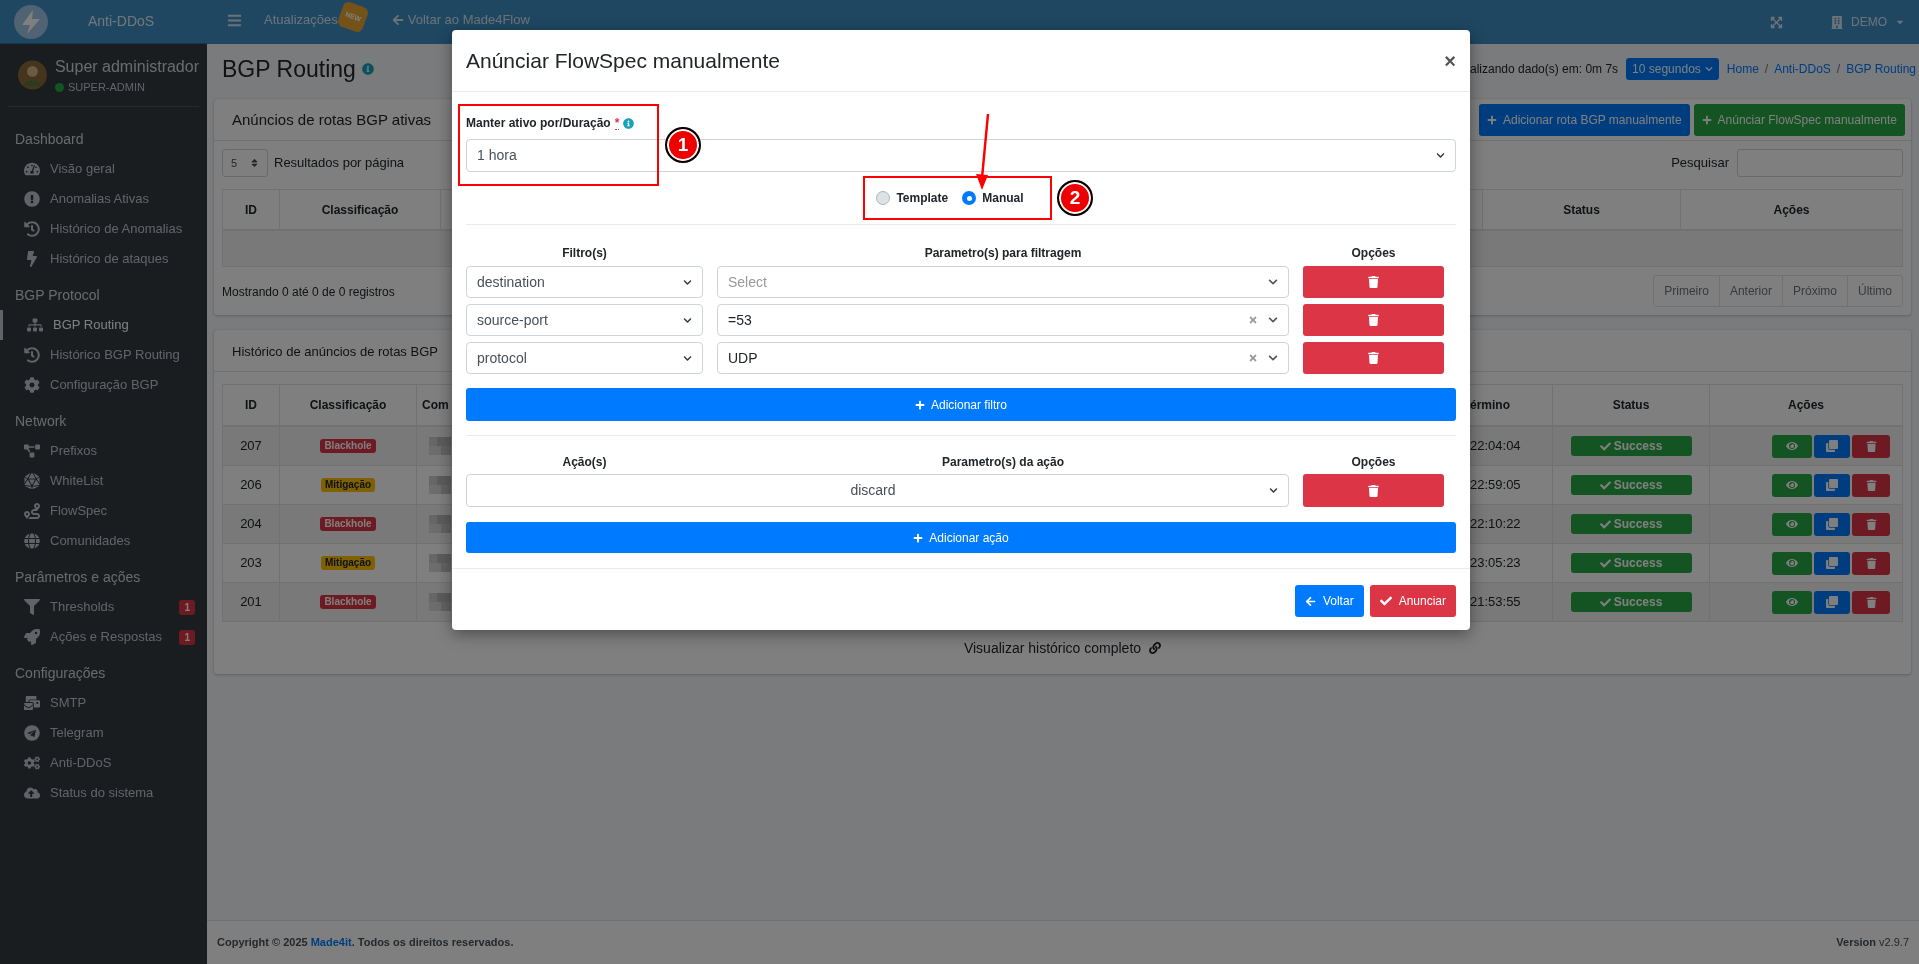  What do you see at coordinates (877, 490) in the screenshot?
I see `action-select: discard` at bounding box center [877, 490].